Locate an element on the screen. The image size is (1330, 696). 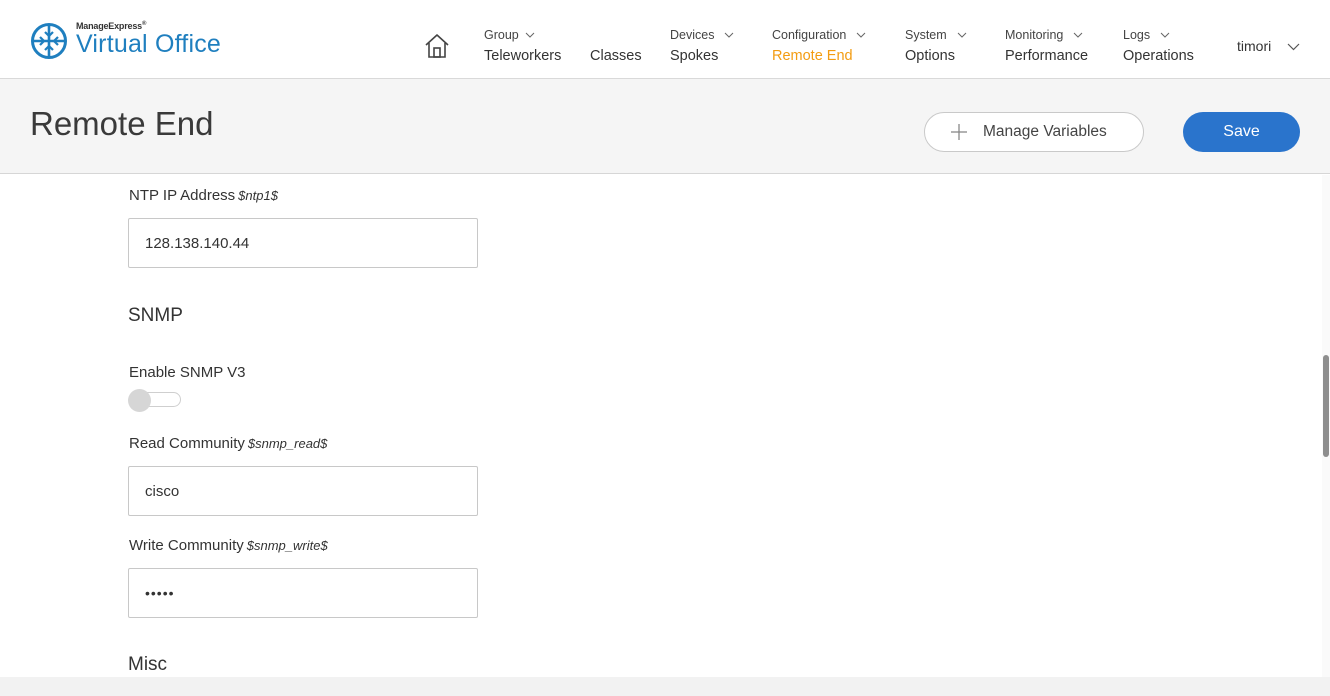
write-community-label: Write Community $snmp_write$ is located at coordinates (228, 545).